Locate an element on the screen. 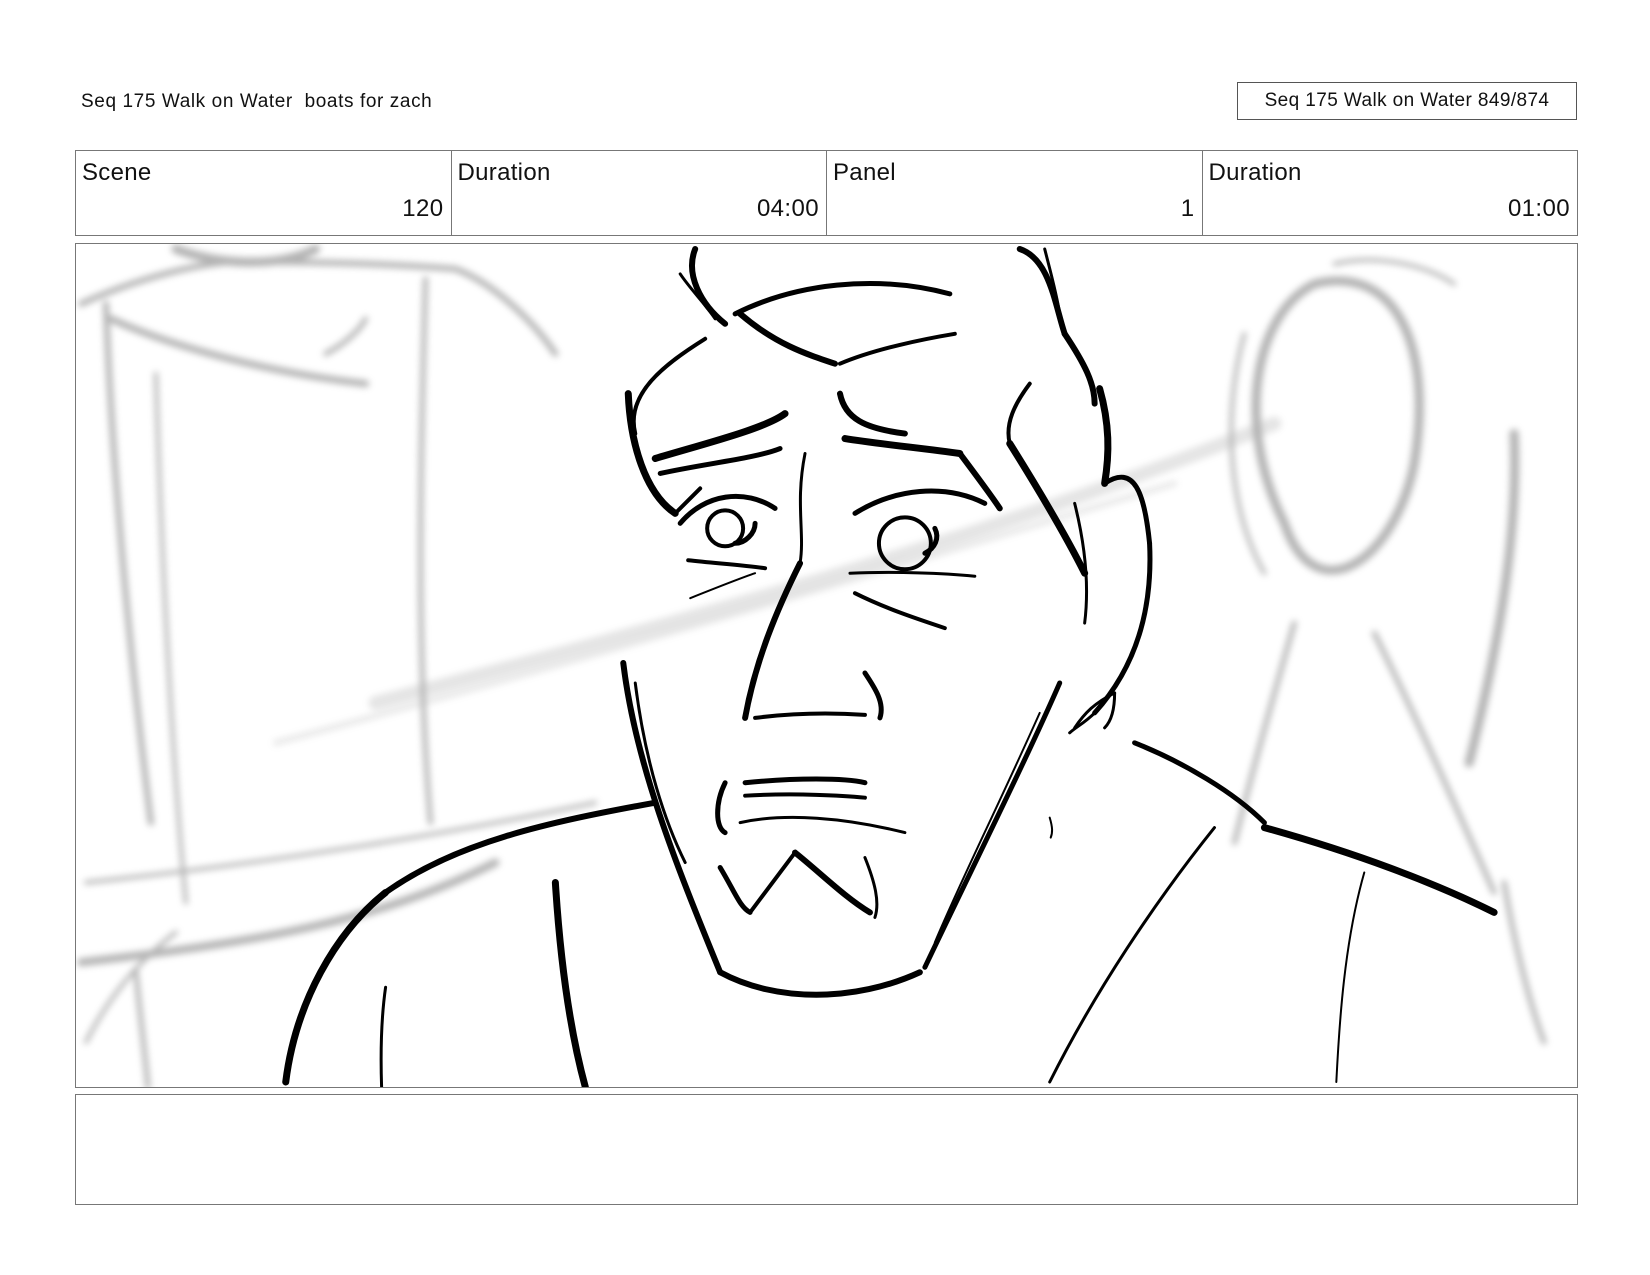 This screenshot has height=1275, width=1650. scene-duration-label: Duration is located at coordinates (504, 172).